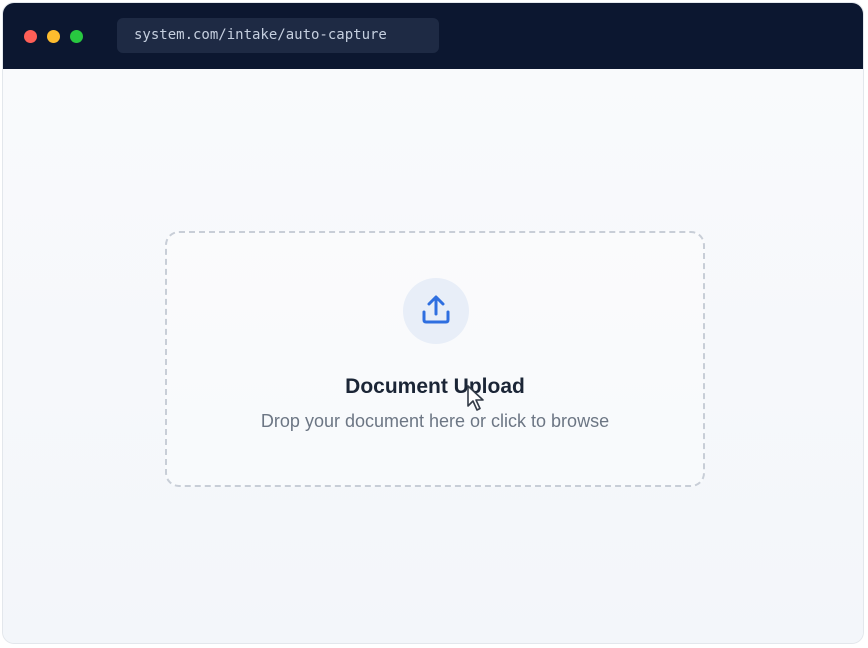 The width and height of the screenshot is (868, 648). Describe the element at coordinates (76, 36) in the screenshot. I see `maximize-window-button` at that location.